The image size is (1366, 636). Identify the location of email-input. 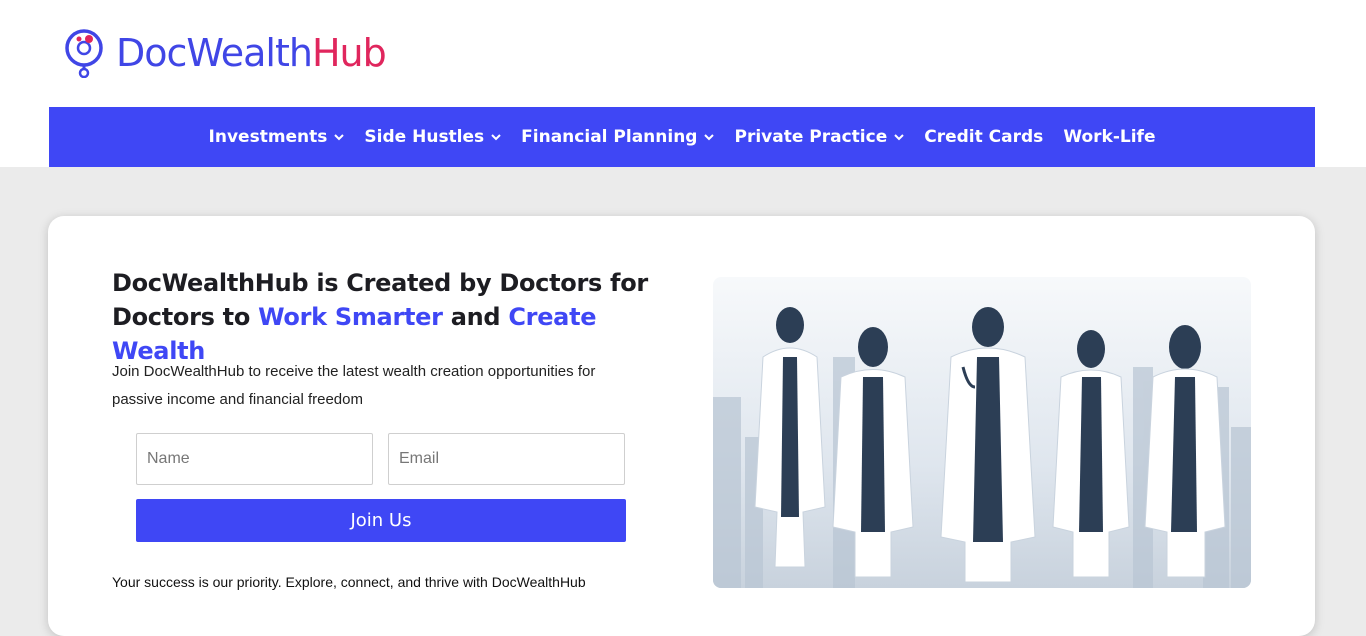
(506, 459).